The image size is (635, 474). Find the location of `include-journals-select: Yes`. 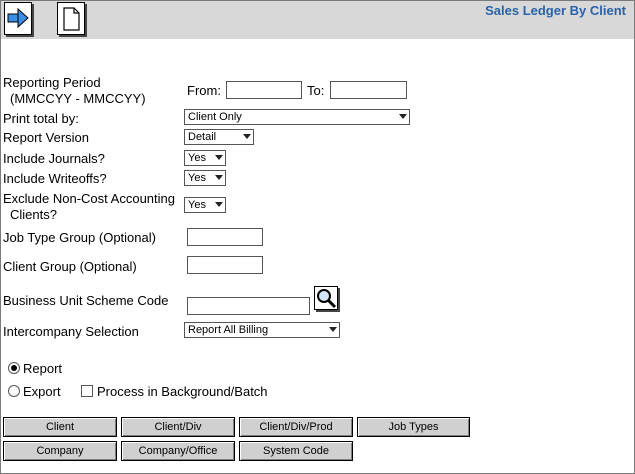

include-journals-select: Yes is located at coordinates (205, 158).